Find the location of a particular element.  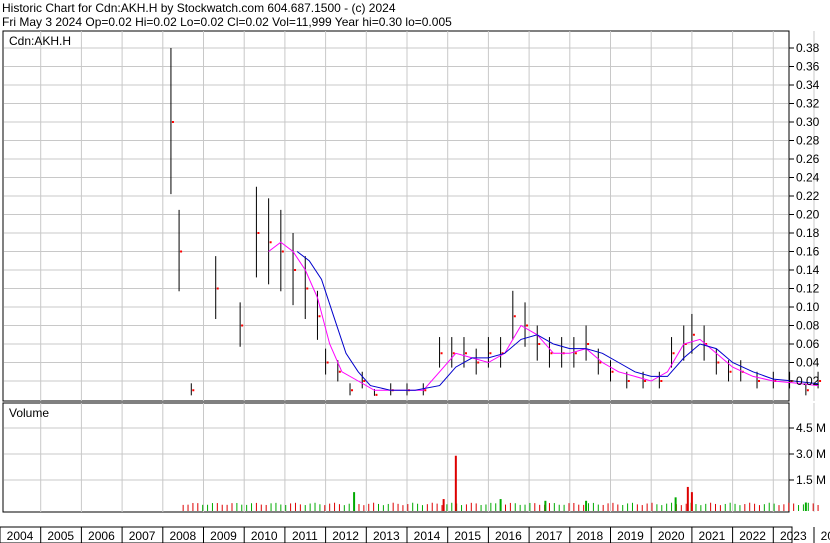

volume-tick-label: 1.5 M is located at coordinates (811, 480).